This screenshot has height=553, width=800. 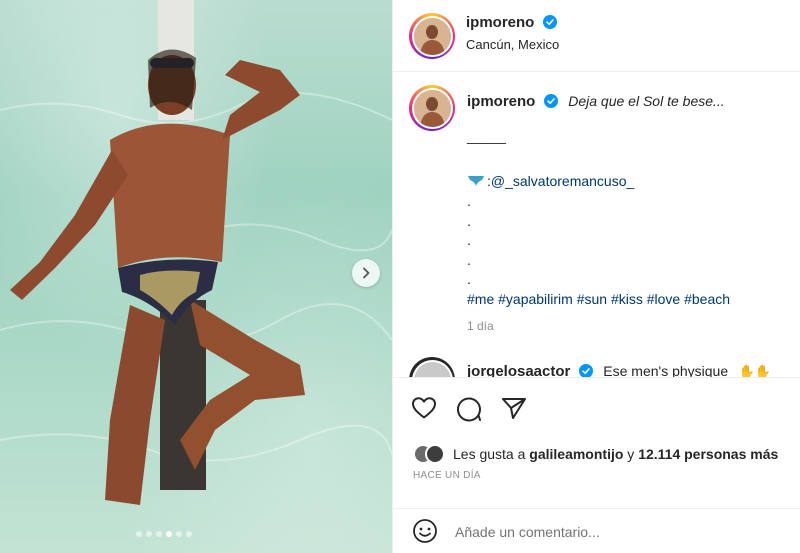 What do you see at coordinates (596, 36) in the screenshot?
I see `post-header: ipmoreno Cancún, Mexico` at bounding box center [596, 36].